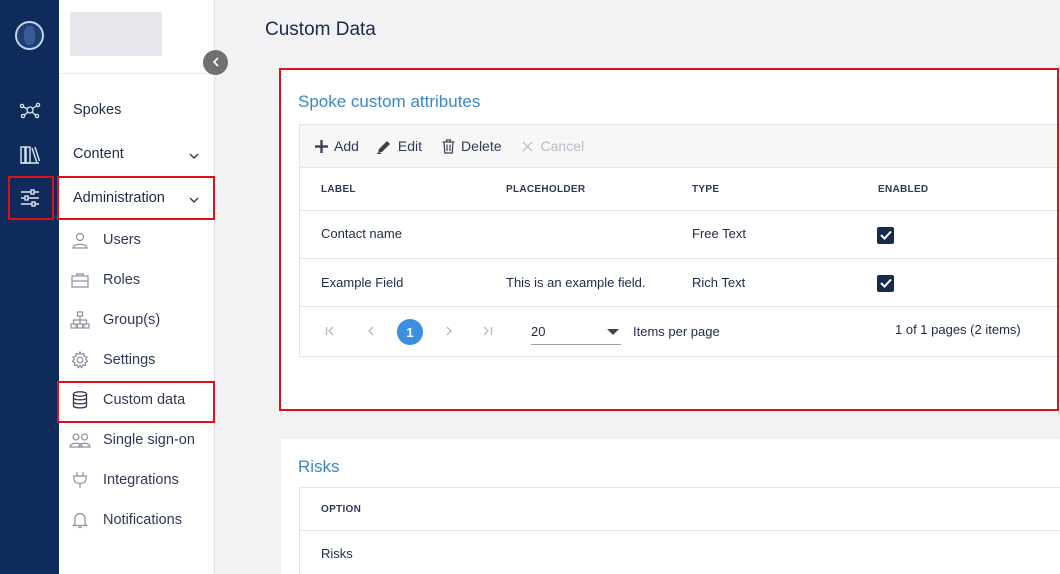 This screenshot has width=1060, height=574. What do you see at coordinates (80, 240) in the screenshot?
I see `user-icon` at bounding box center [80, 240].